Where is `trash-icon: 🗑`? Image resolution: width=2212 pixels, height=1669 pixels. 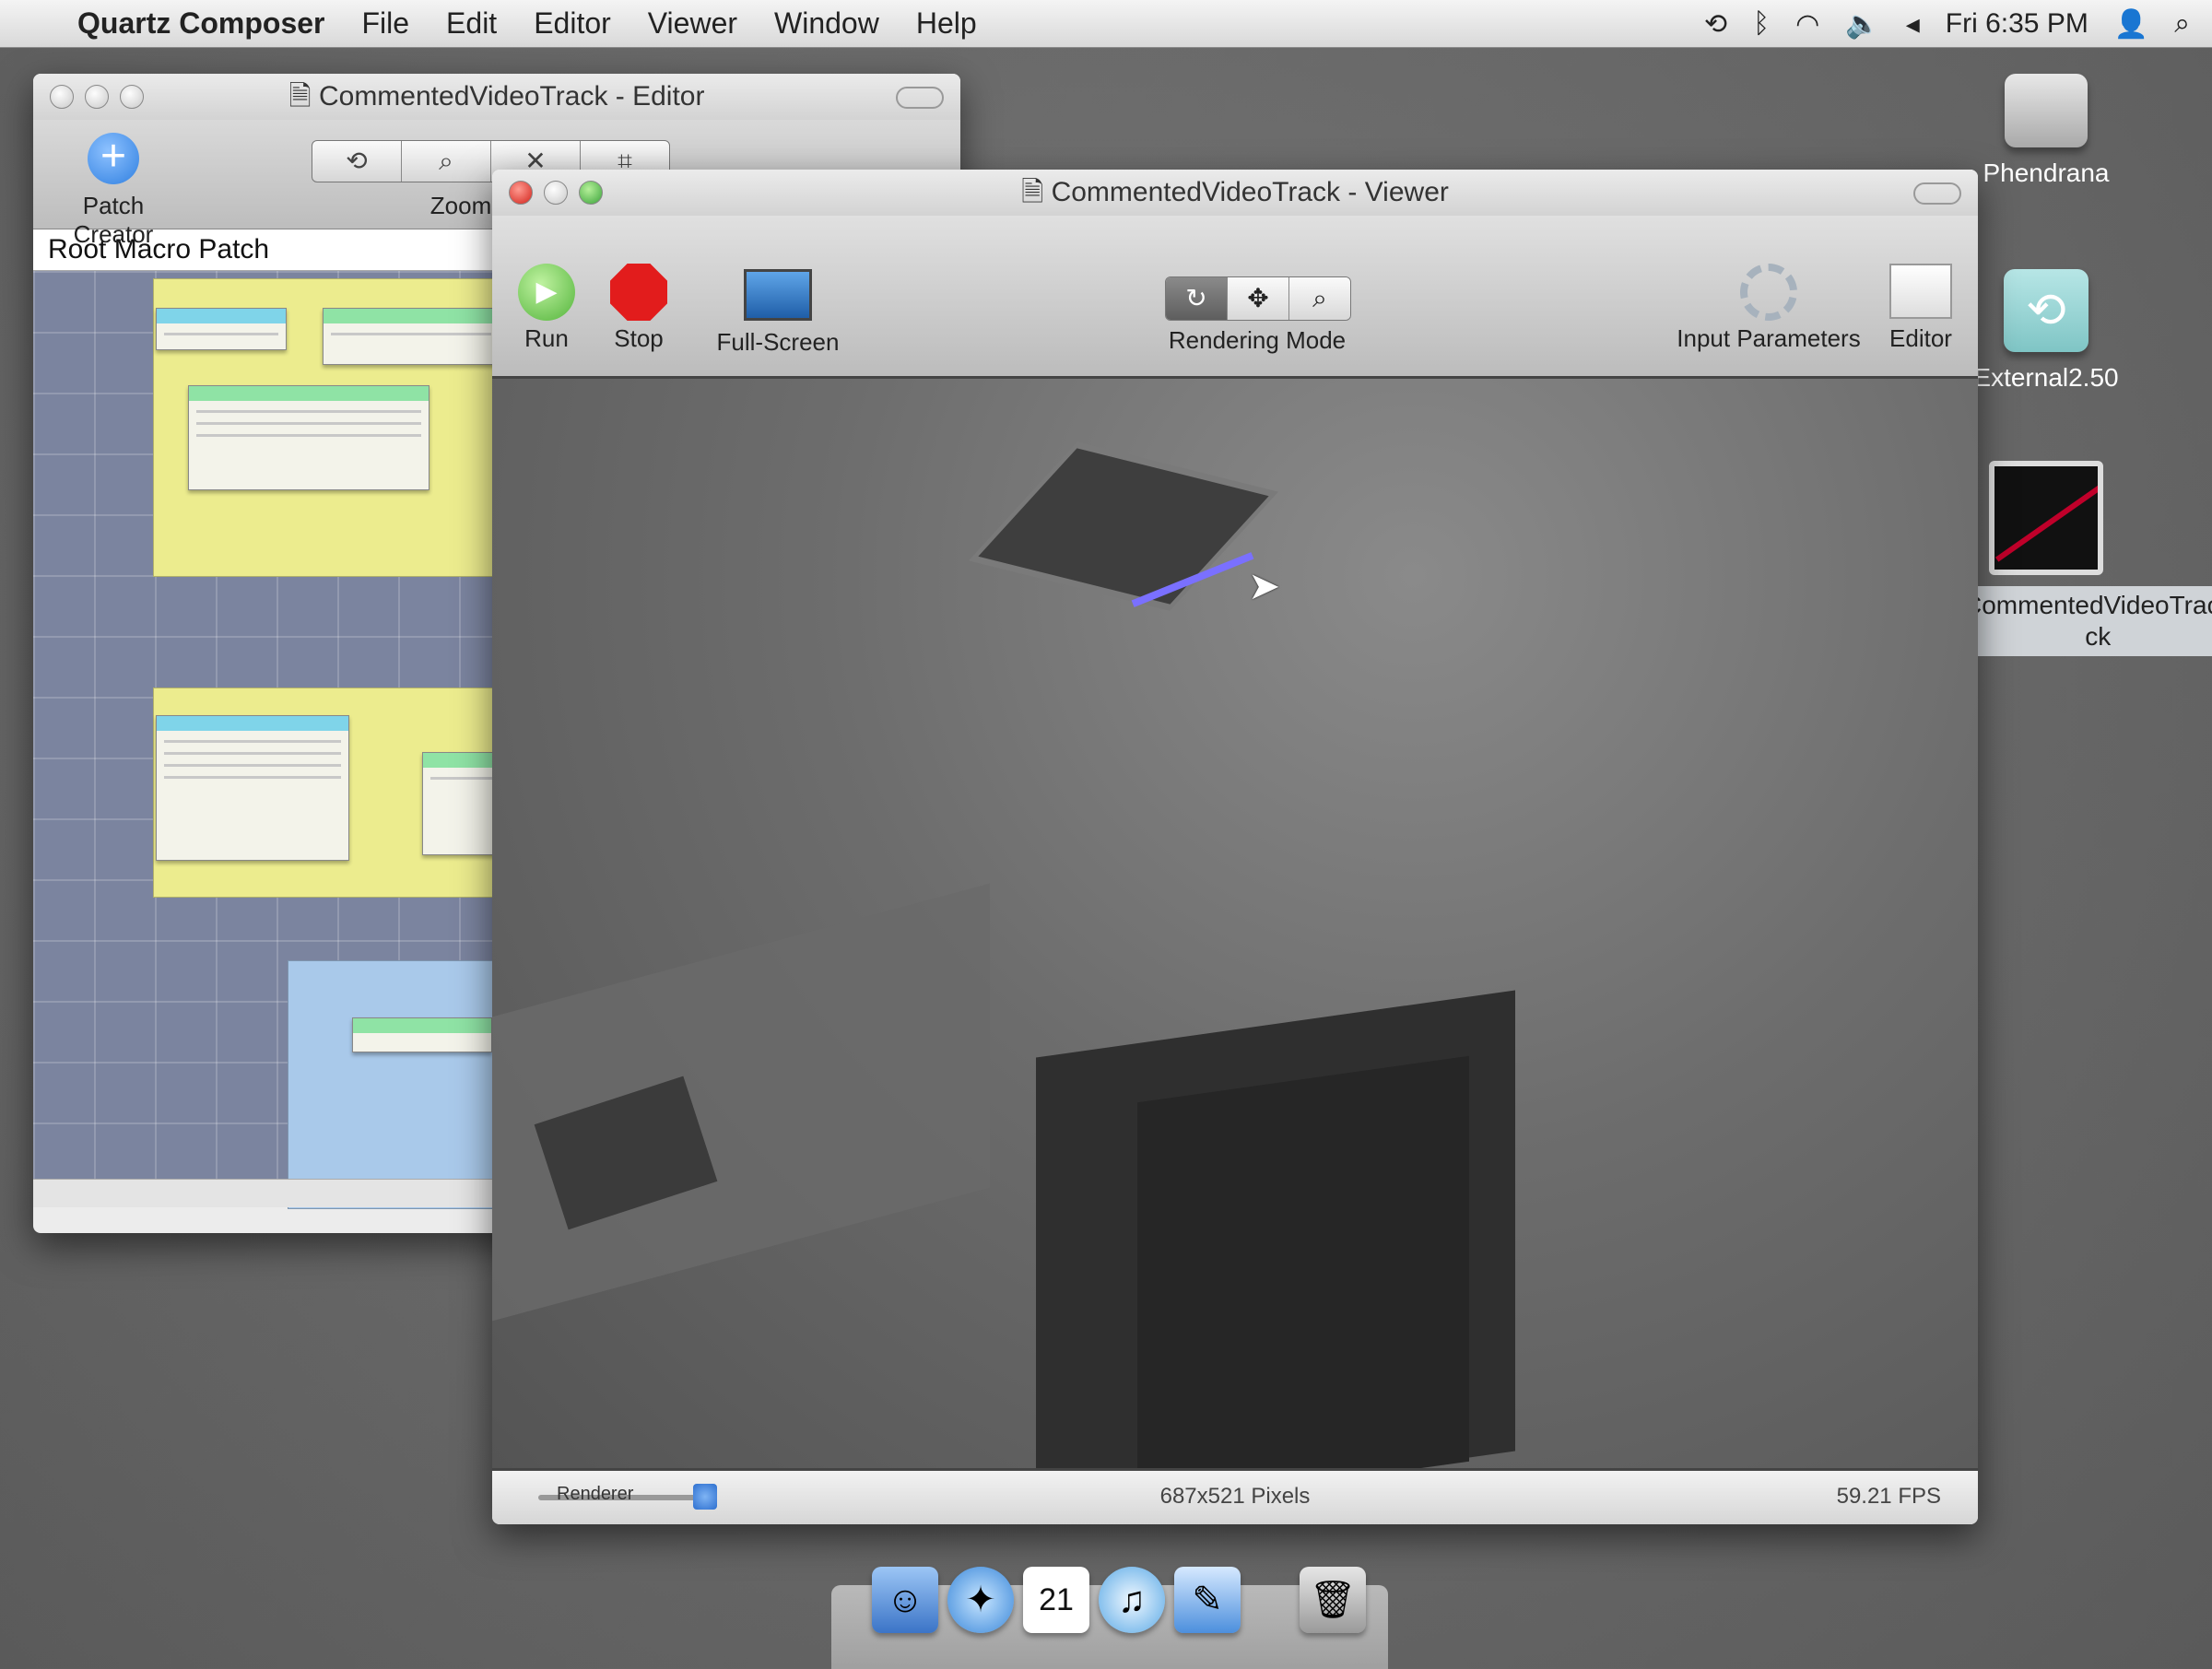
trash-icon: 🗑 is located at coordinates (1333, 1600).